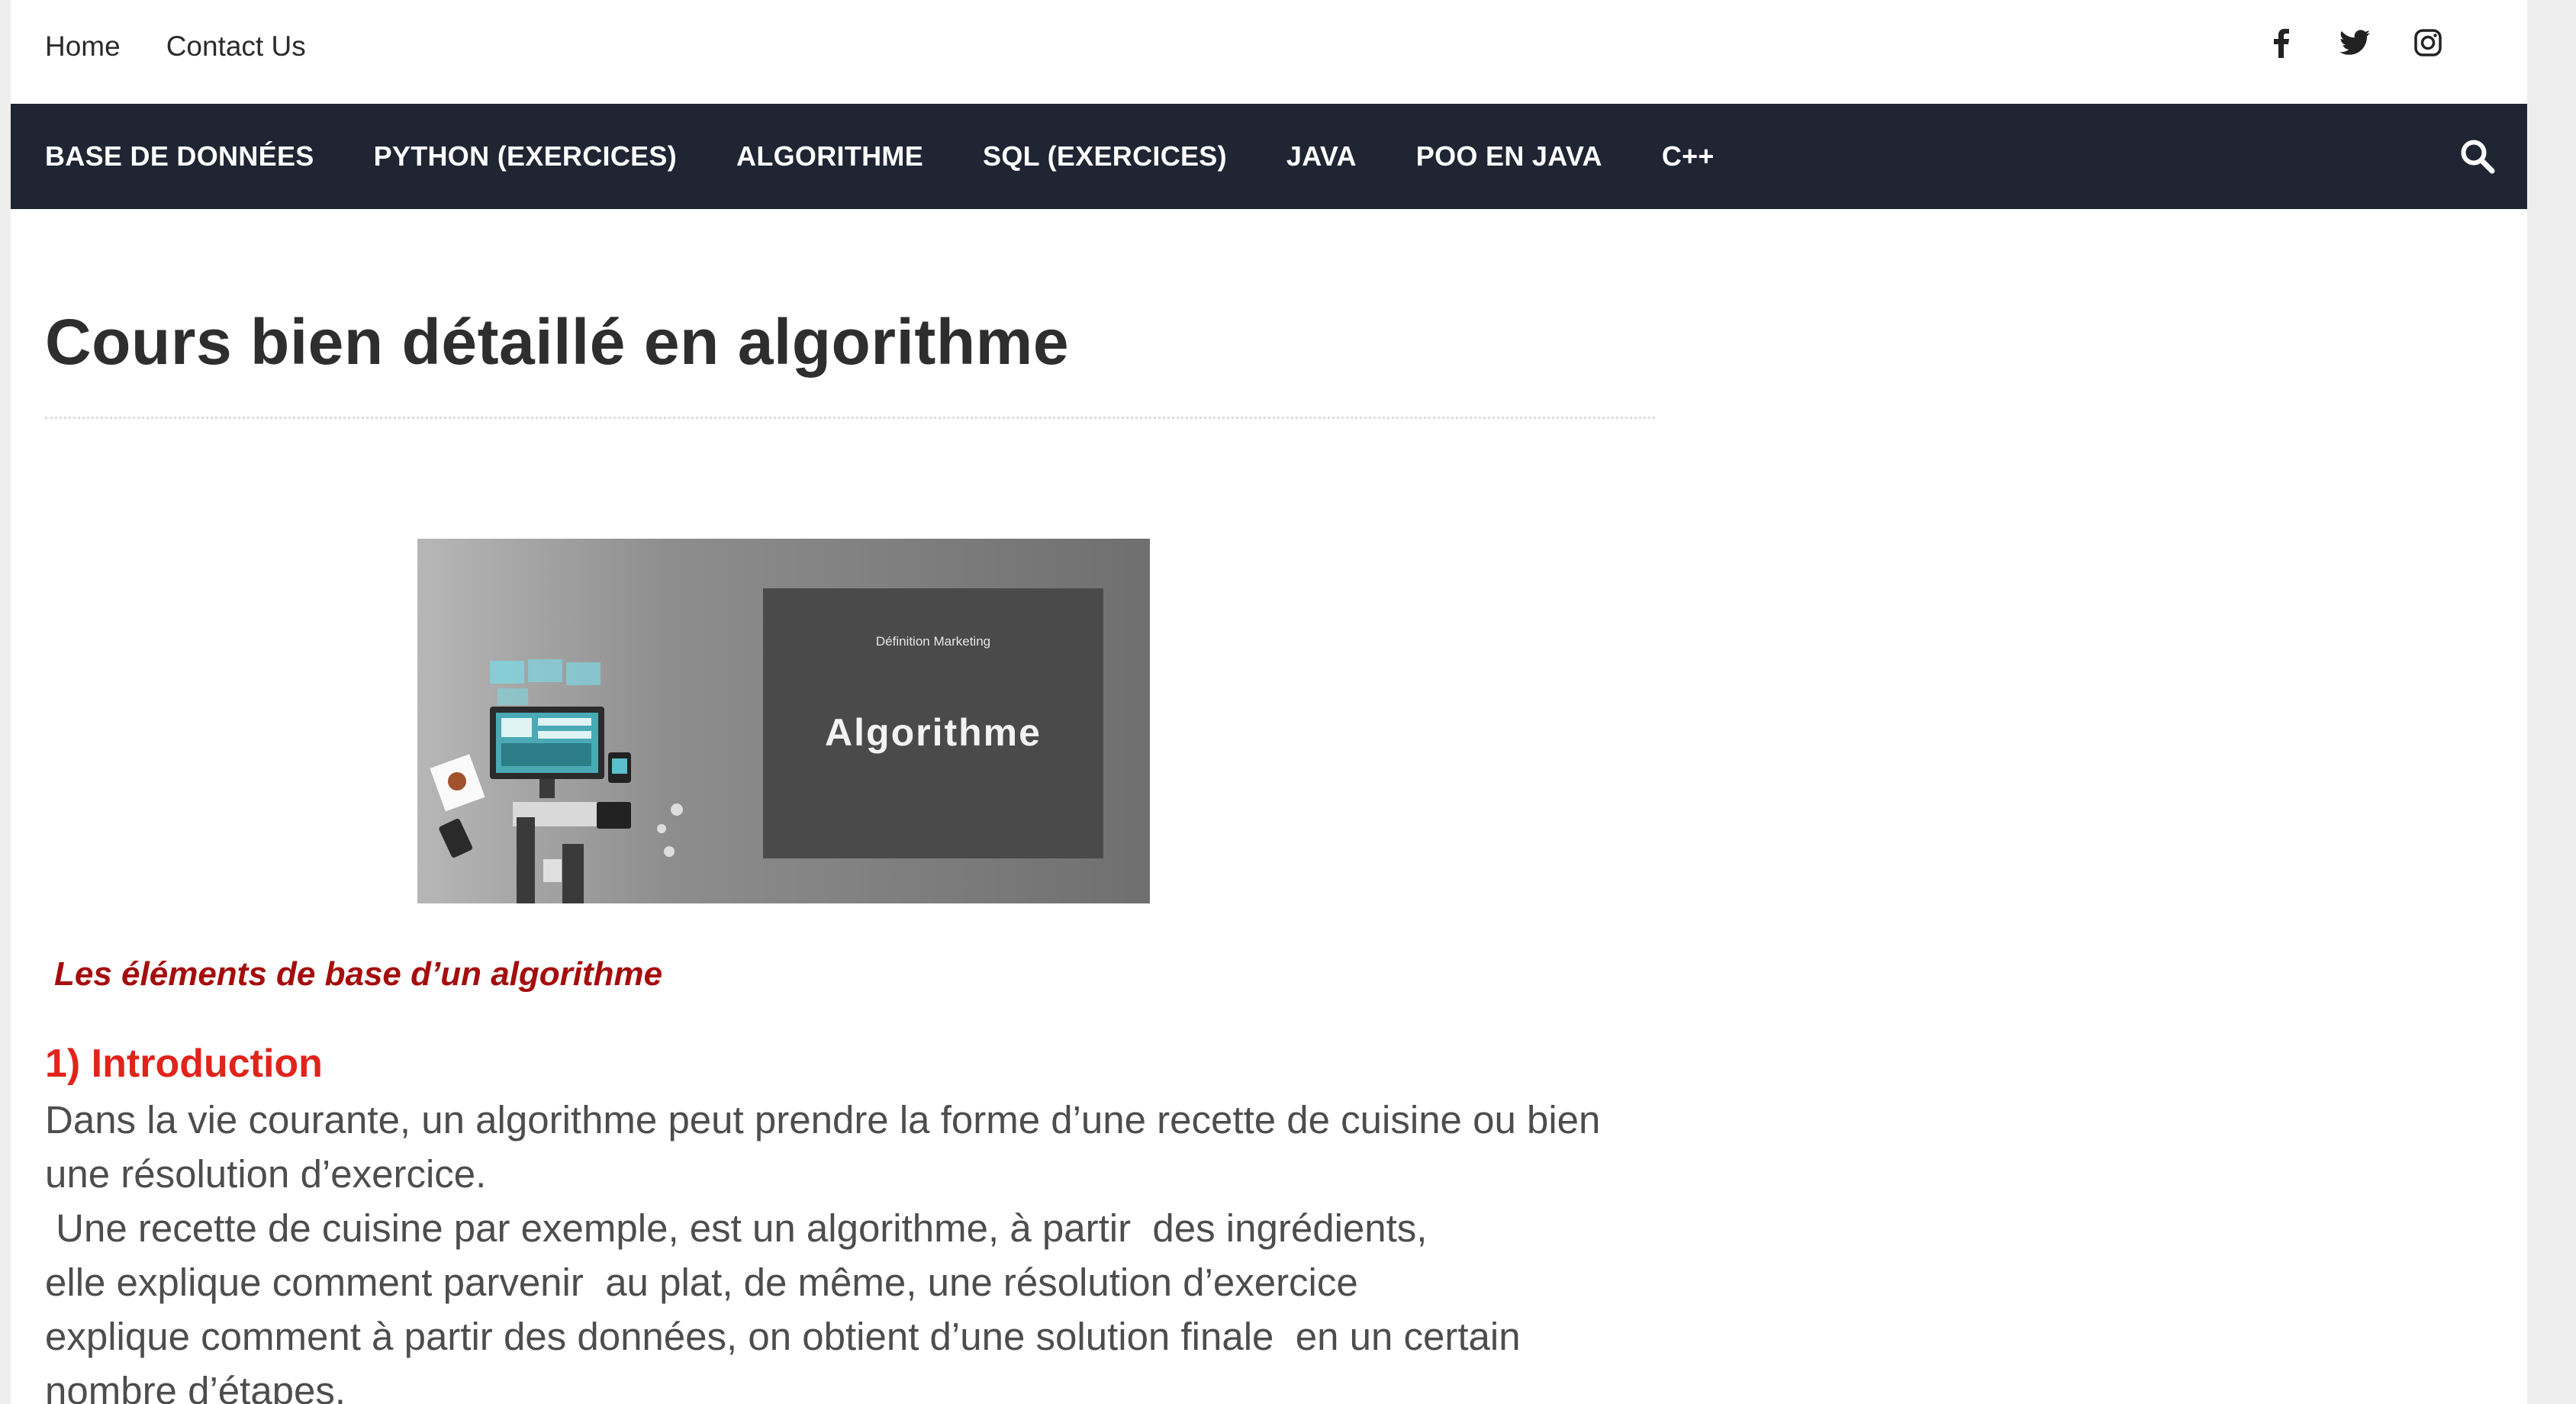  What do you see at coordinates (1105, 156) in the screenshot?
I see `nav-item-sql-exercices: SQL (EXERCICES)` at bounding box center [1105, 156].